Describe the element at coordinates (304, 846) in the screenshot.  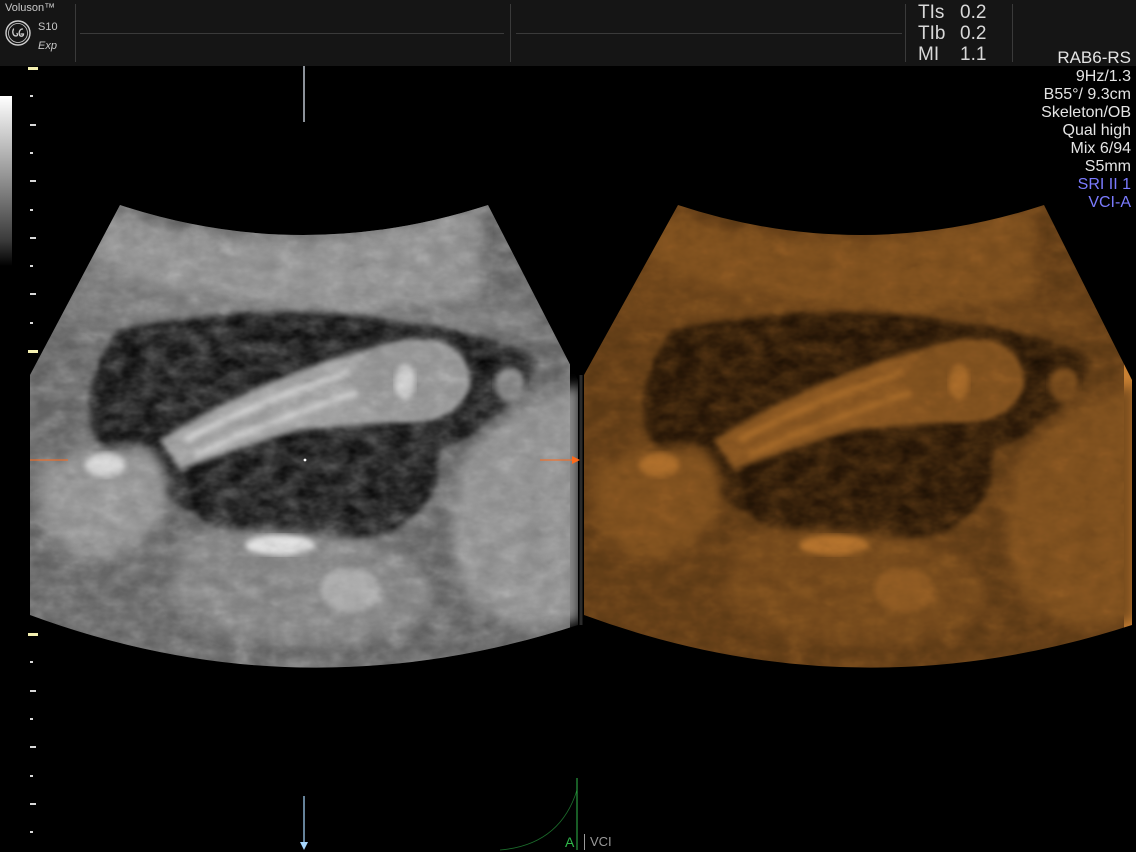
I see `scan-arrow-icon` at that location.